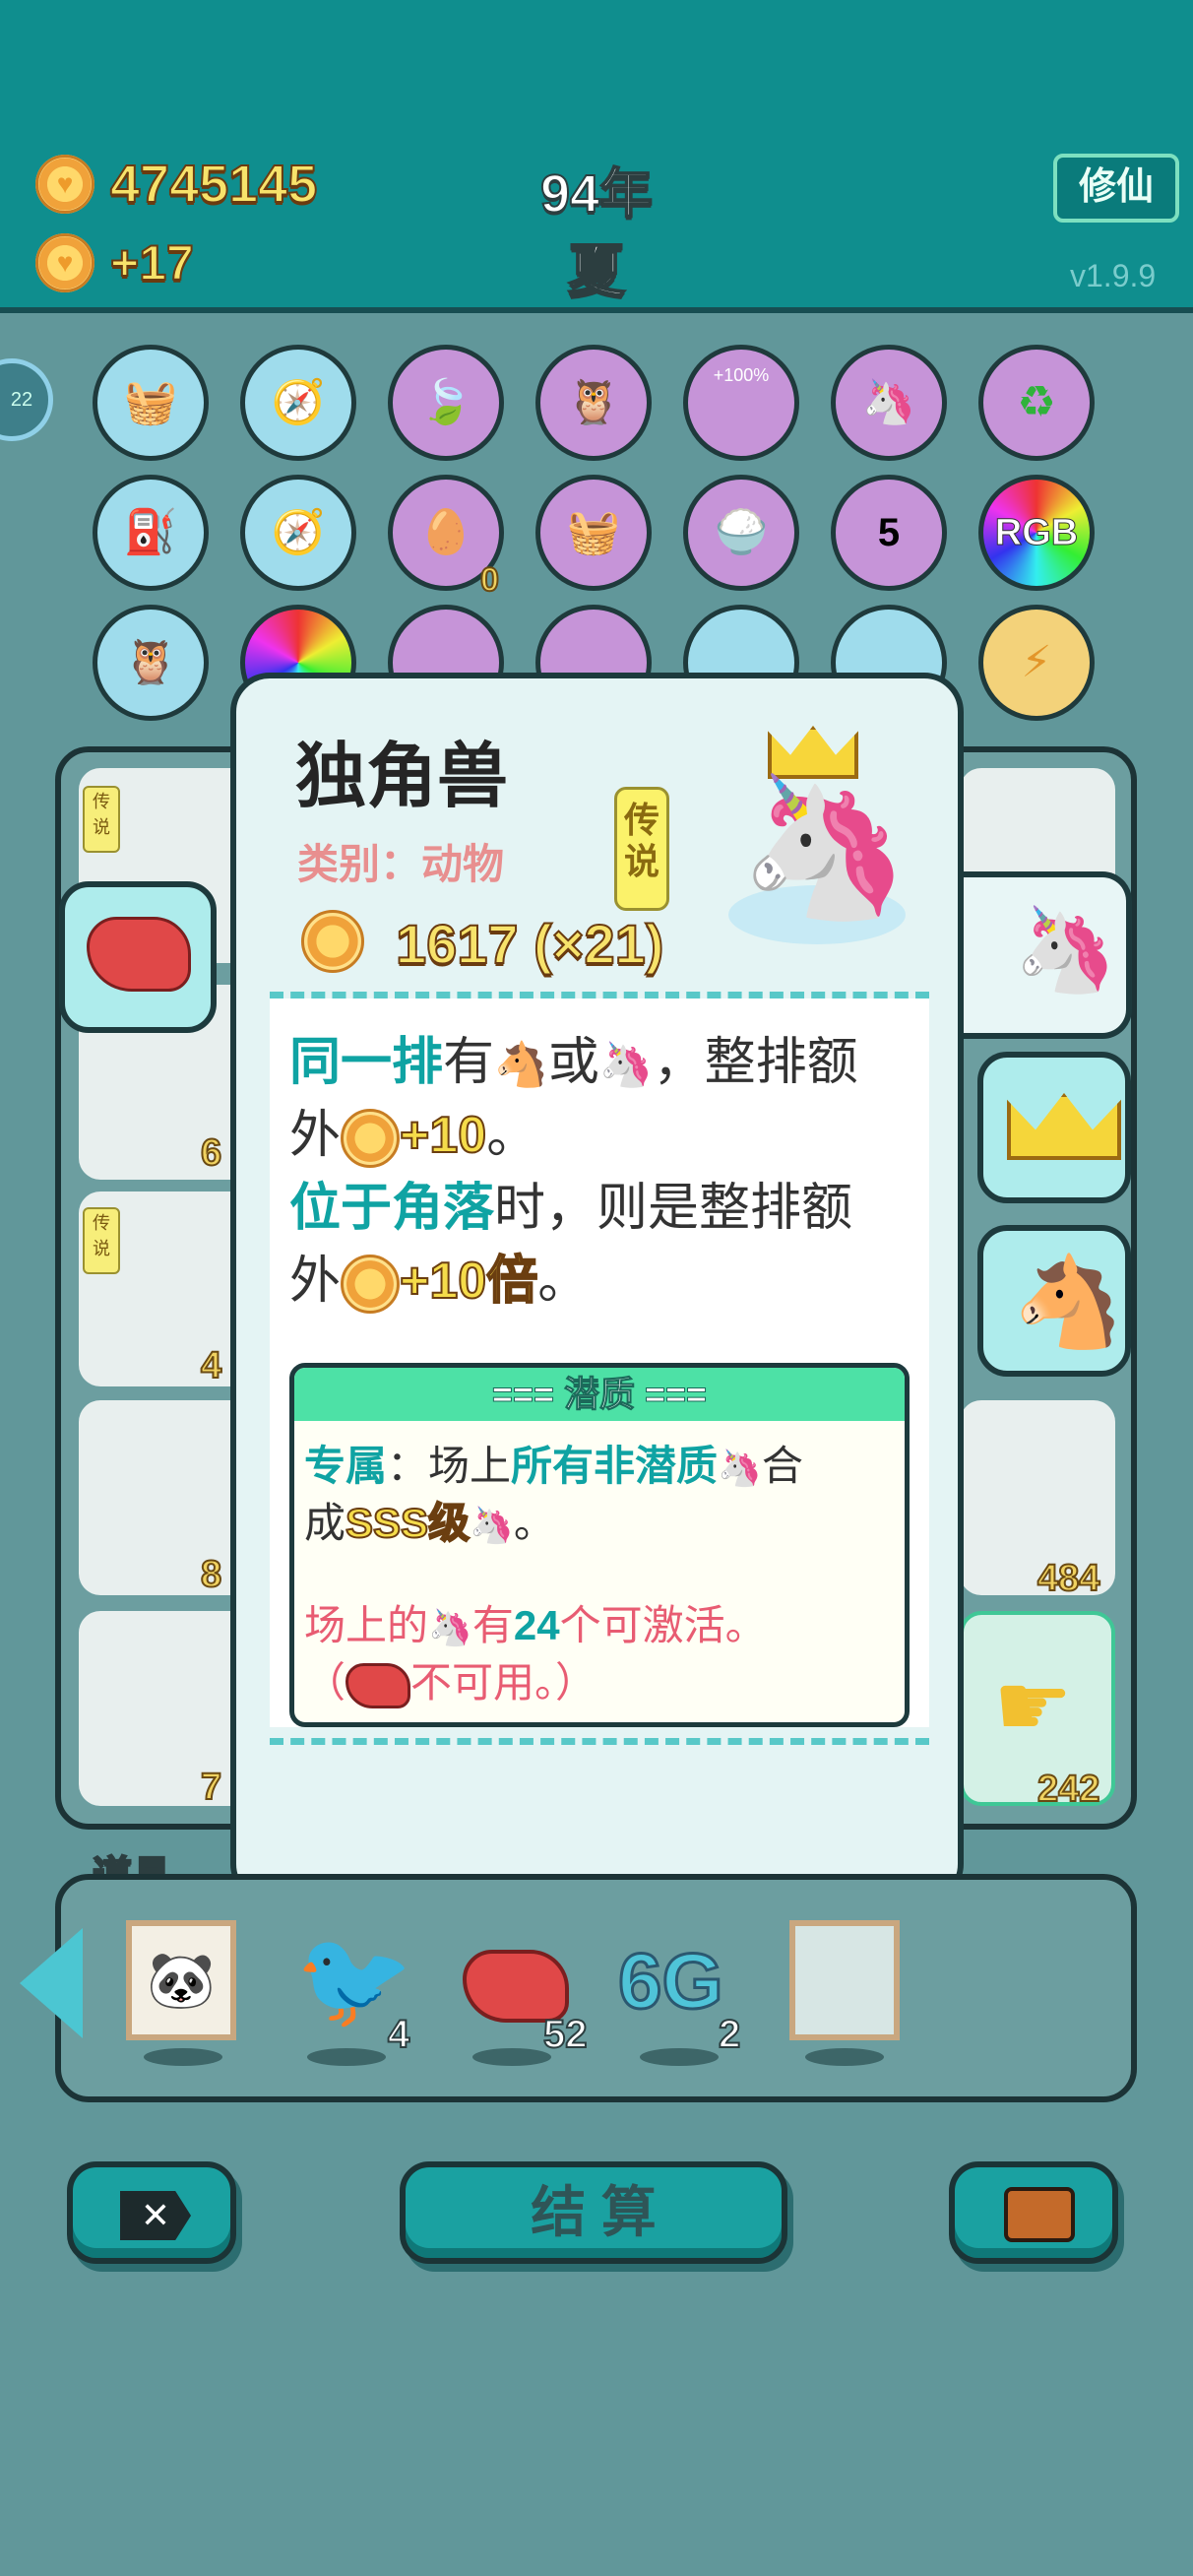 The height and width of the screenshot is (2576, 1193). I want to click on card-count: 484, so click(1068, 1578).